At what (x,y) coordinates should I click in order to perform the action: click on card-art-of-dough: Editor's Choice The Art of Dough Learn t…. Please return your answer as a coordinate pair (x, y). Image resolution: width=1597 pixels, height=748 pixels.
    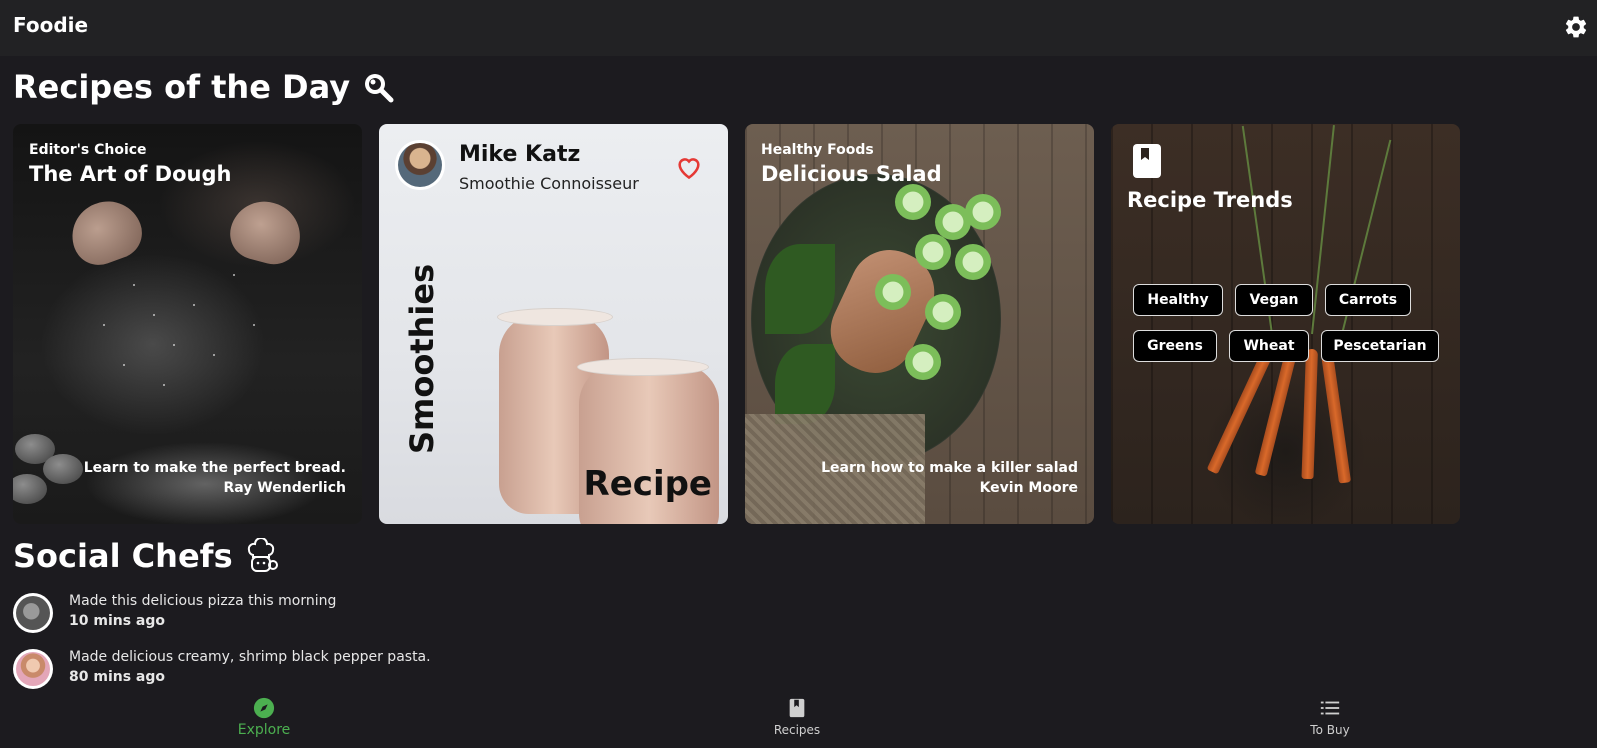
    Looking at the image, I should click on (187, 324).